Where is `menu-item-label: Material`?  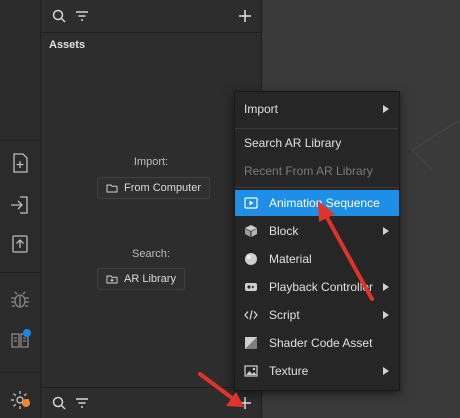 menu-item-label: Material is located at coordinates (290, 259).